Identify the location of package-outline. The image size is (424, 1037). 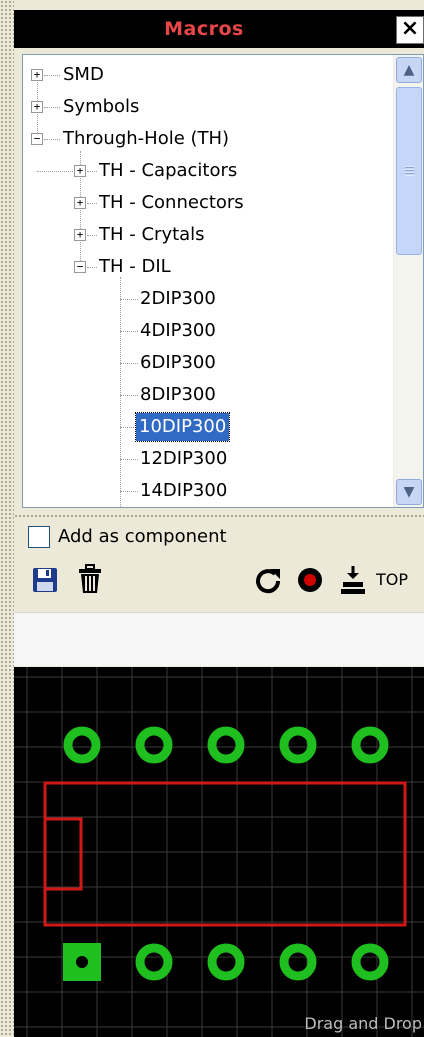
(225, 854).